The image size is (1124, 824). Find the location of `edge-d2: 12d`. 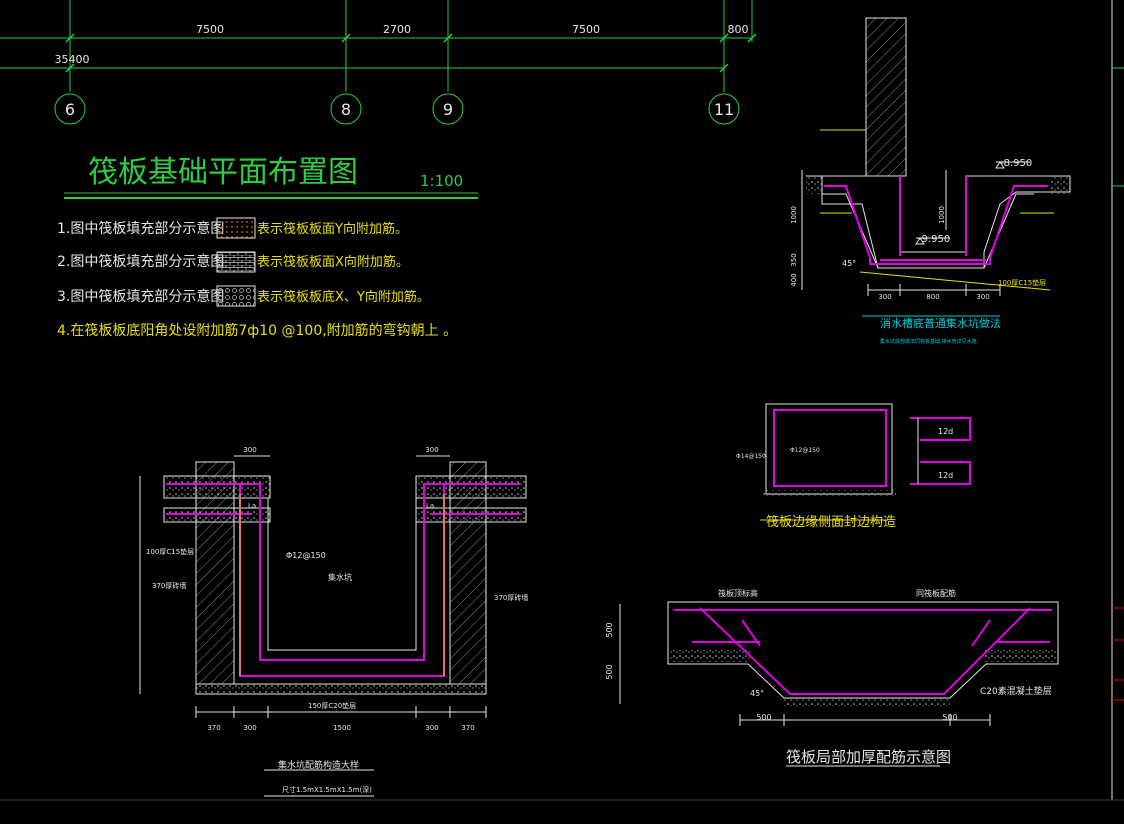

edge-d2: 12d is located at coordinates (945, 475).